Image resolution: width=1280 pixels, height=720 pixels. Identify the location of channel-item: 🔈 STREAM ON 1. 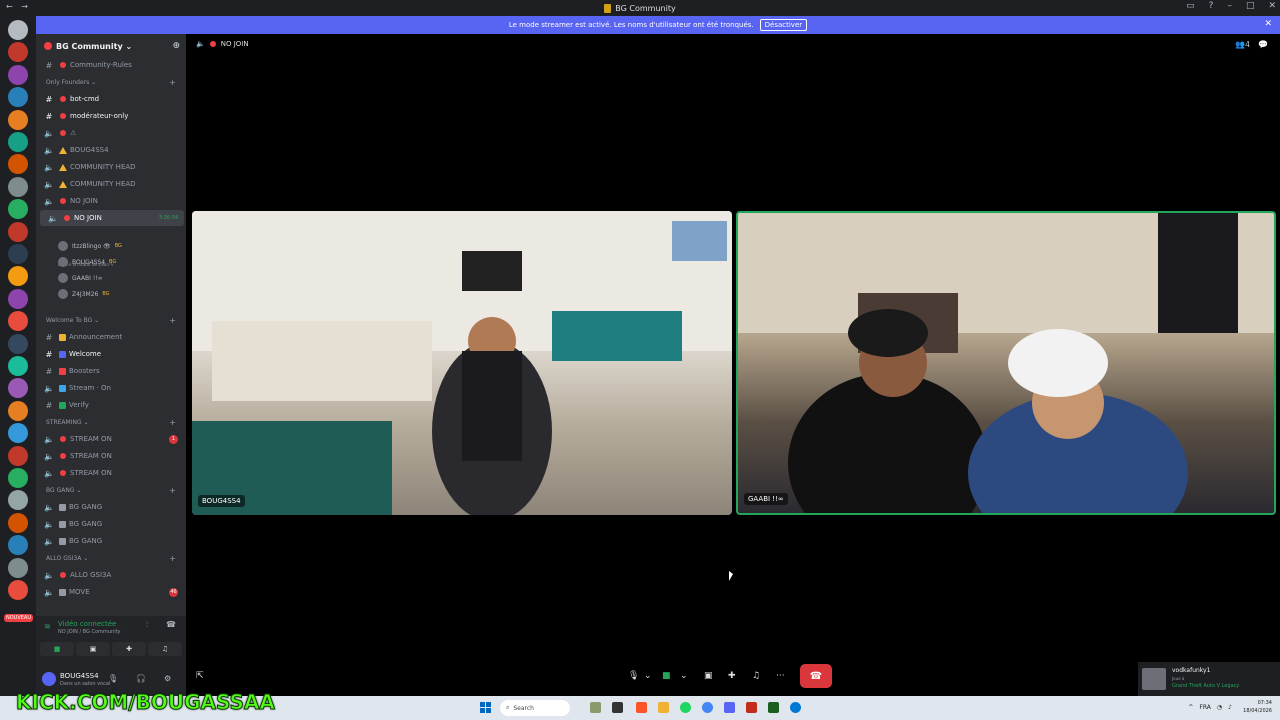
(111, 439).